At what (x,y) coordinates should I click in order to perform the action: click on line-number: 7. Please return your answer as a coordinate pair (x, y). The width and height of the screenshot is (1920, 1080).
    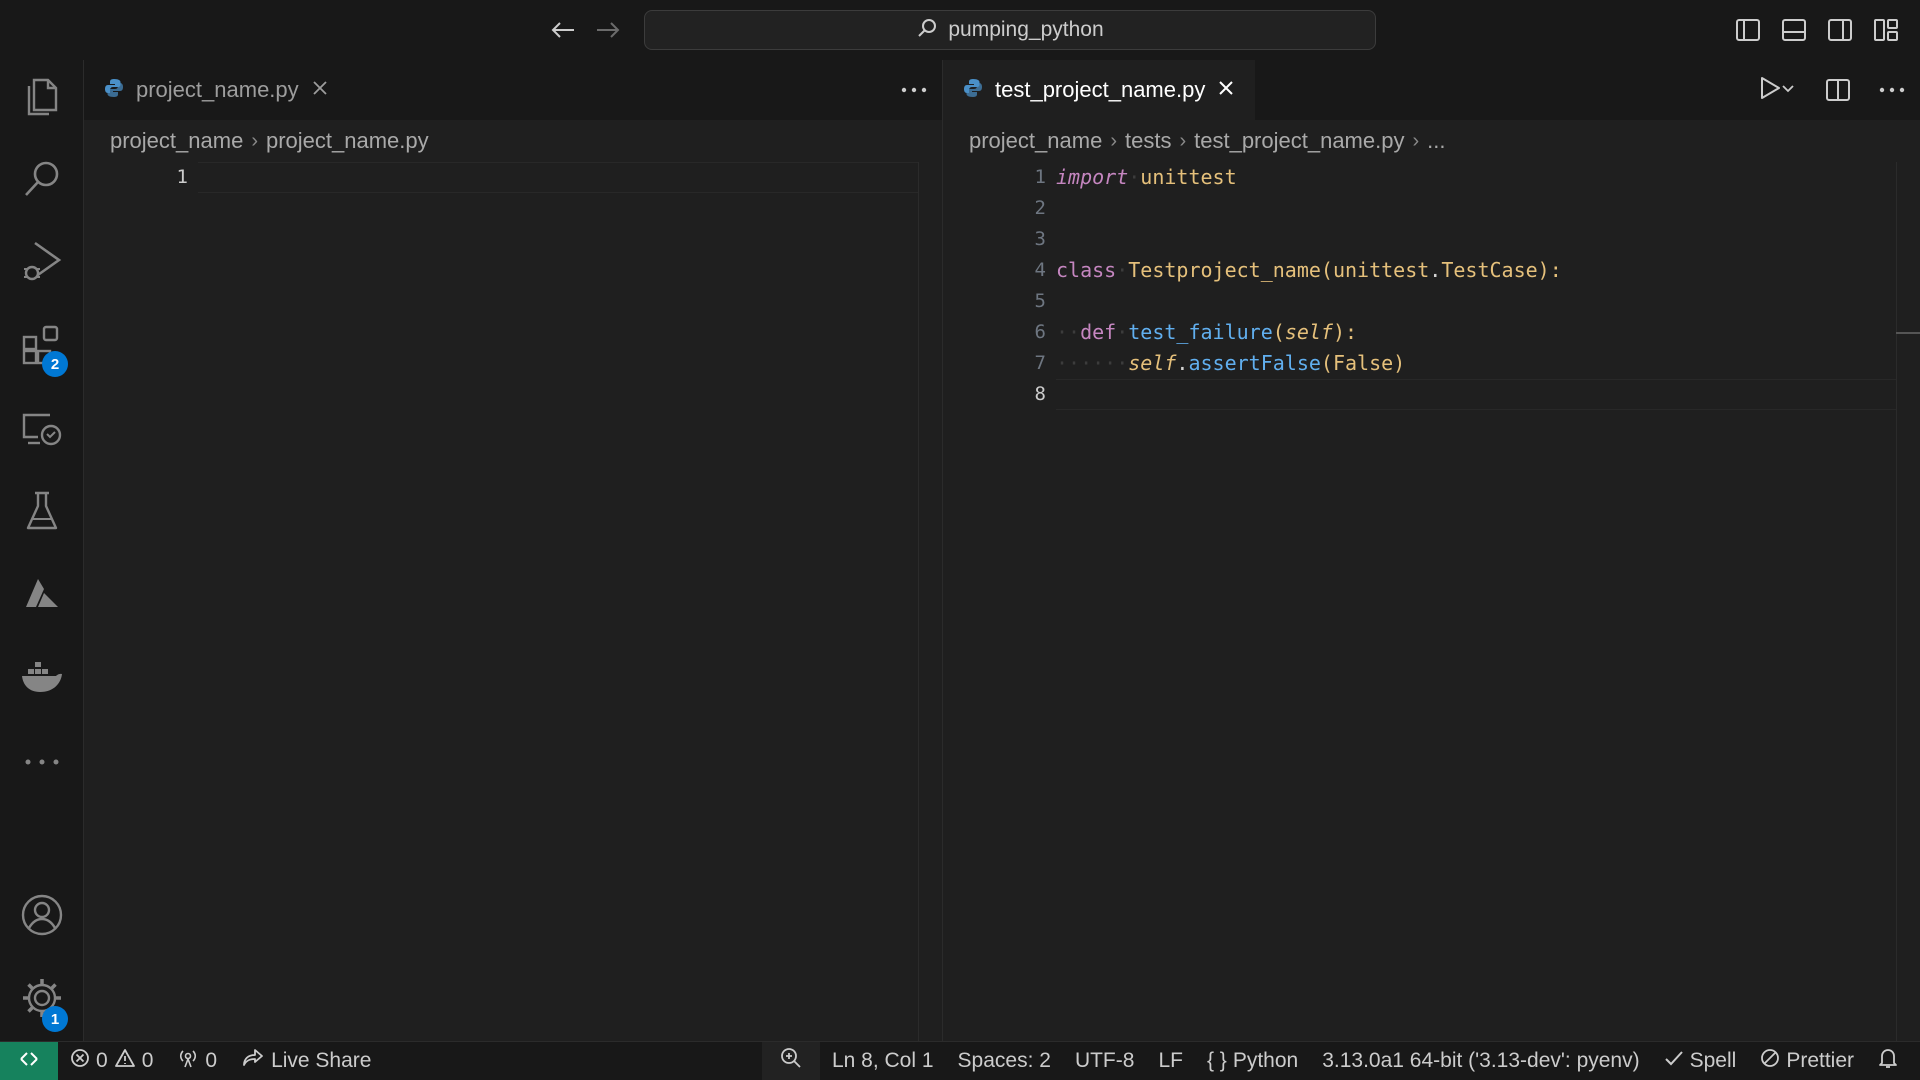
    Looking at the image, I should click on (1040, 363).